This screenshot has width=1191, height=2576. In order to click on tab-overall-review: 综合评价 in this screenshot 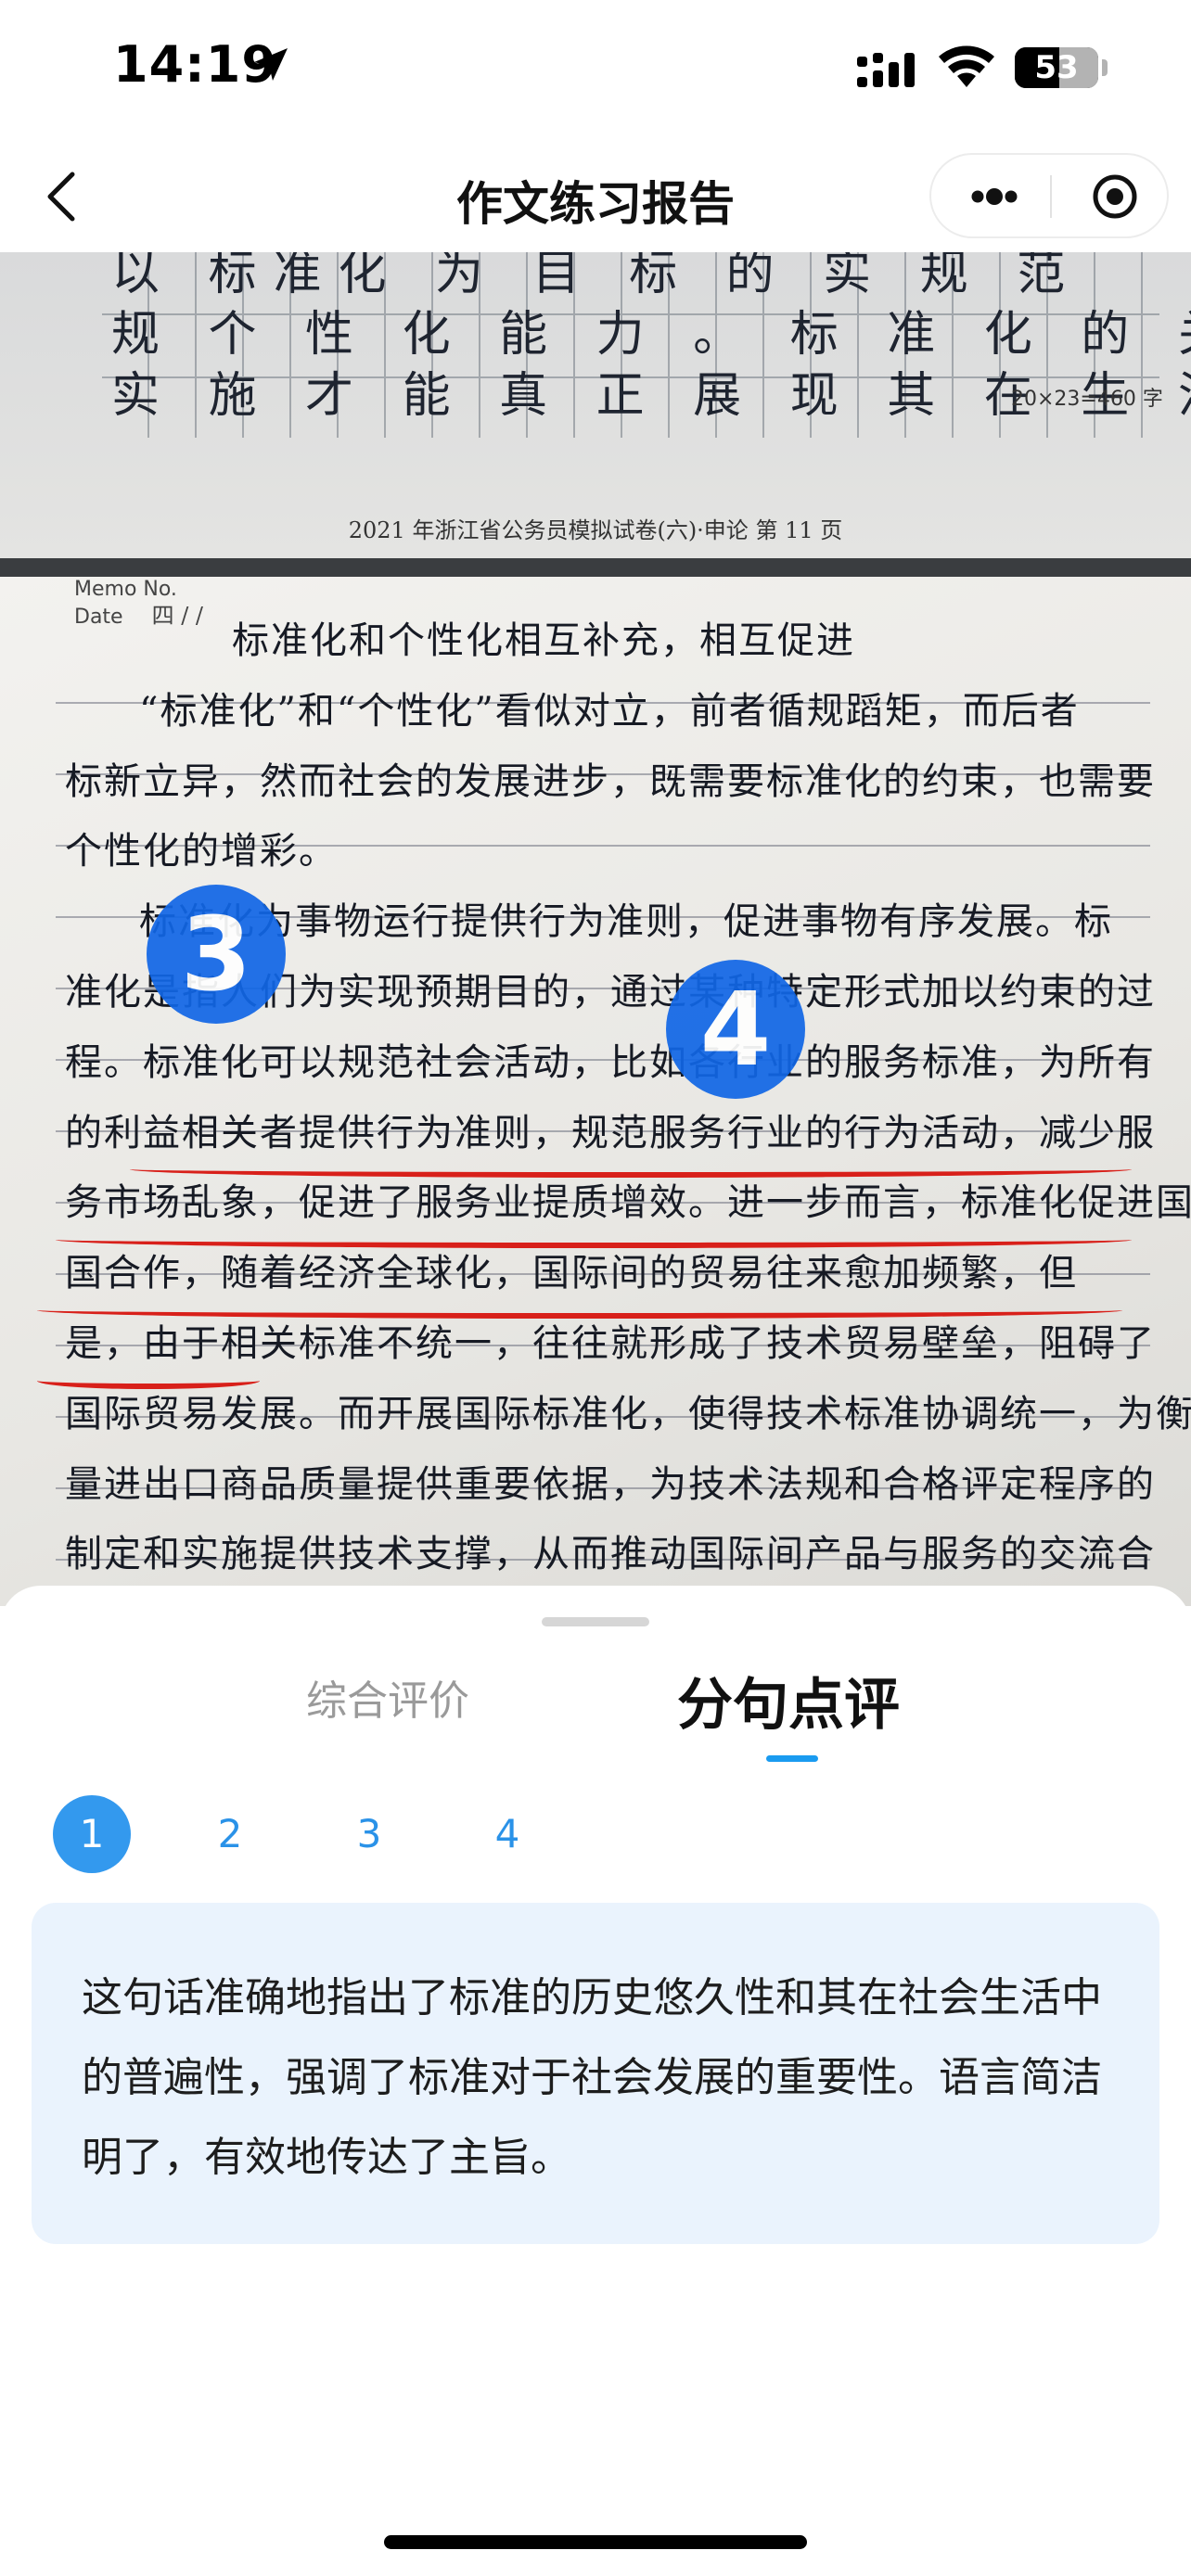, I will do `click(387, 1697)`.